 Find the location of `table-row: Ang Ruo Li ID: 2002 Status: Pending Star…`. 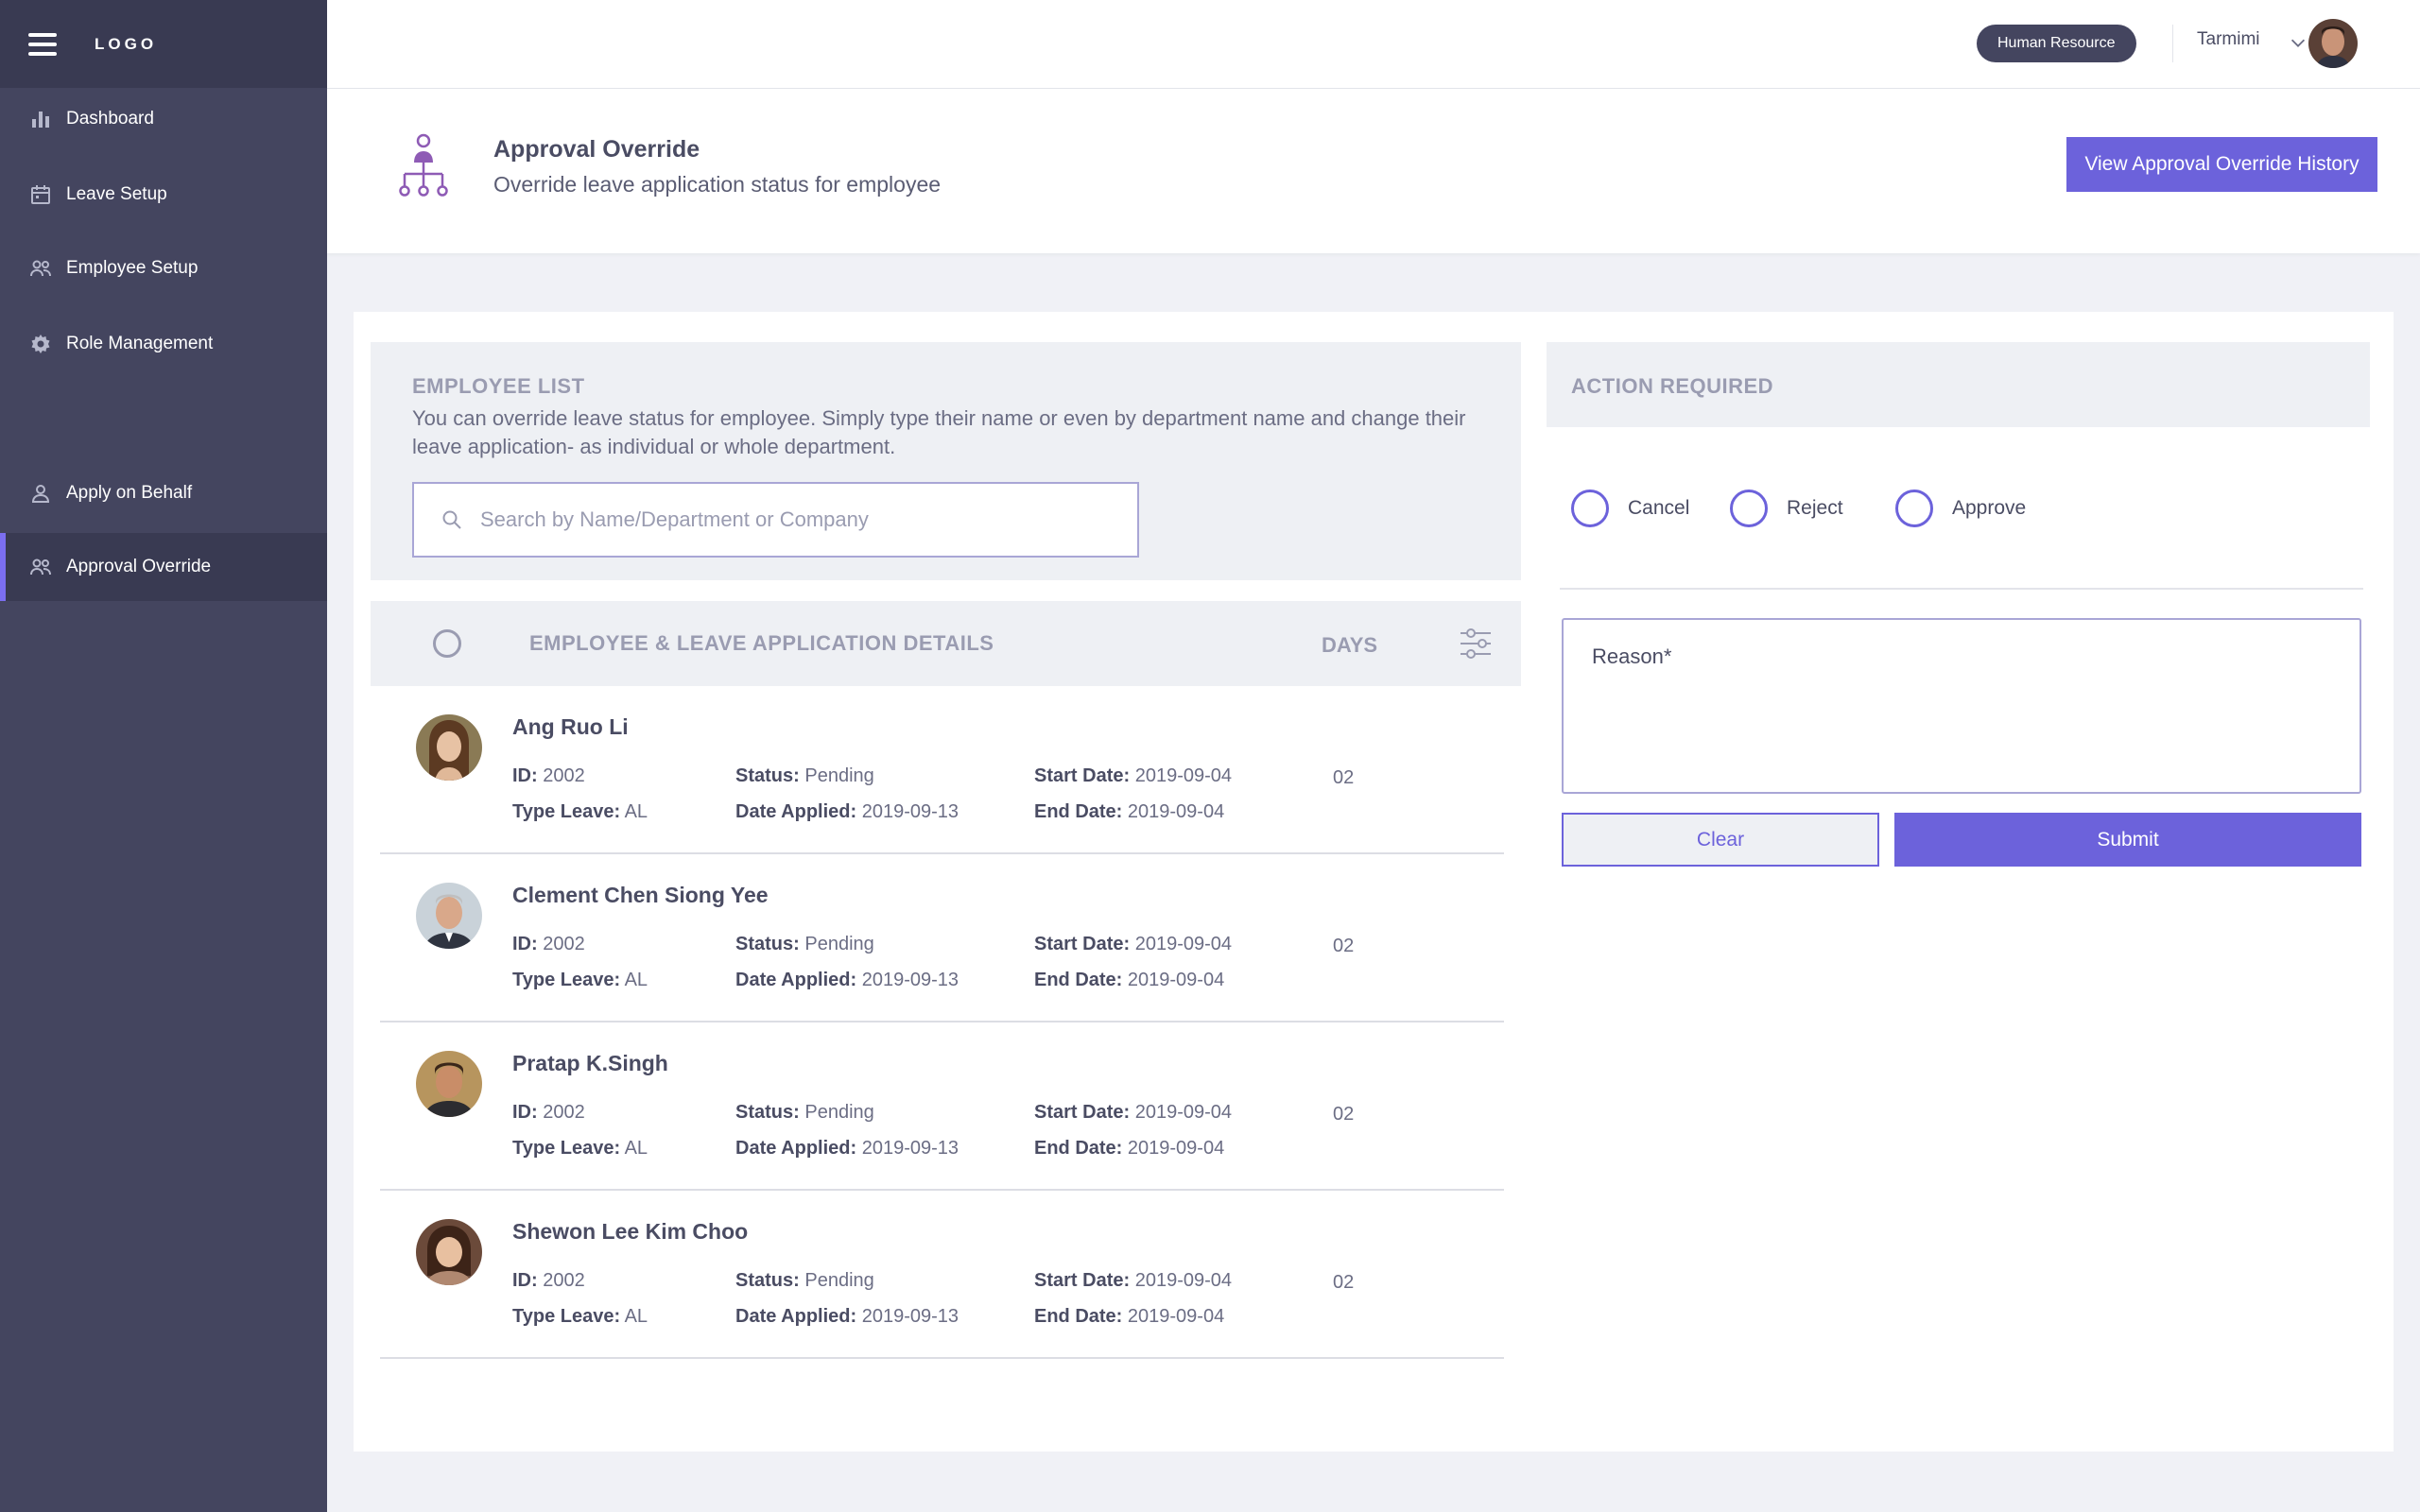

table-row: Ang Ruo Li ID: 2002 Status: Pending Star… is located at coordinates (942, 770).